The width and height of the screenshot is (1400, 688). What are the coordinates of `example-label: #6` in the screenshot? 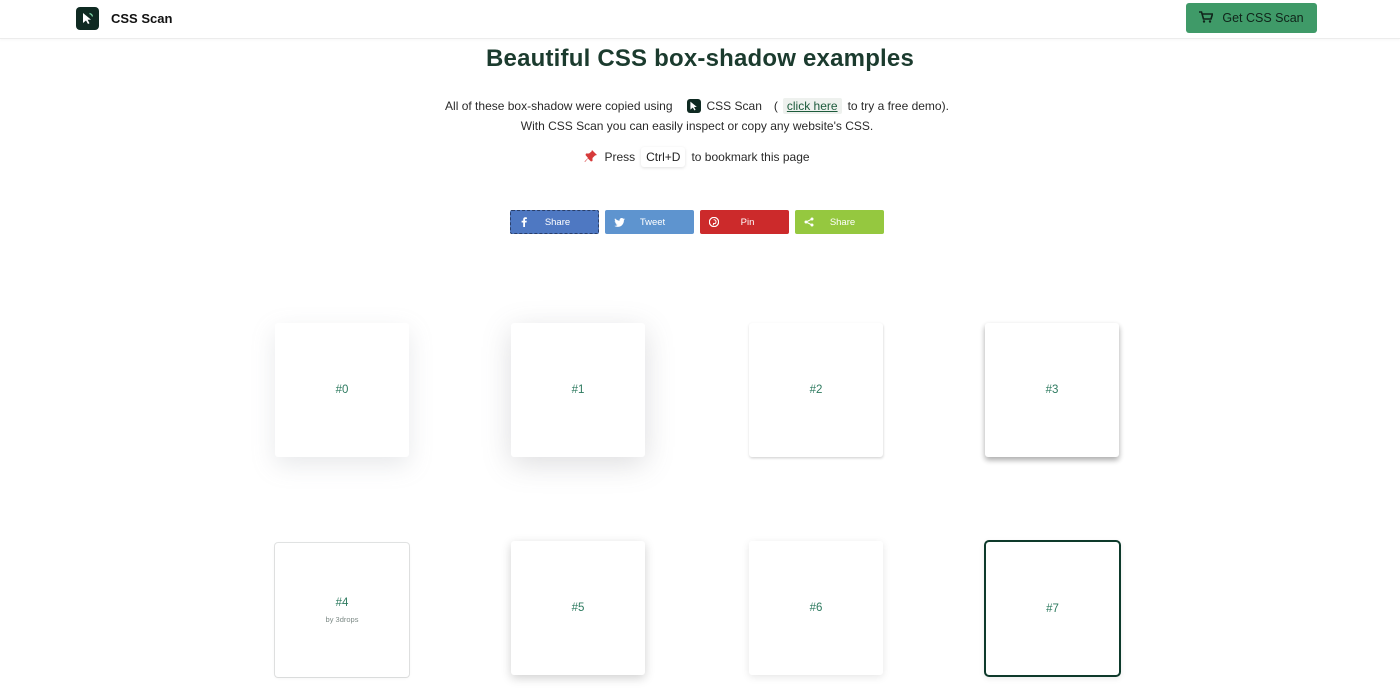 It's located at (816, 608).